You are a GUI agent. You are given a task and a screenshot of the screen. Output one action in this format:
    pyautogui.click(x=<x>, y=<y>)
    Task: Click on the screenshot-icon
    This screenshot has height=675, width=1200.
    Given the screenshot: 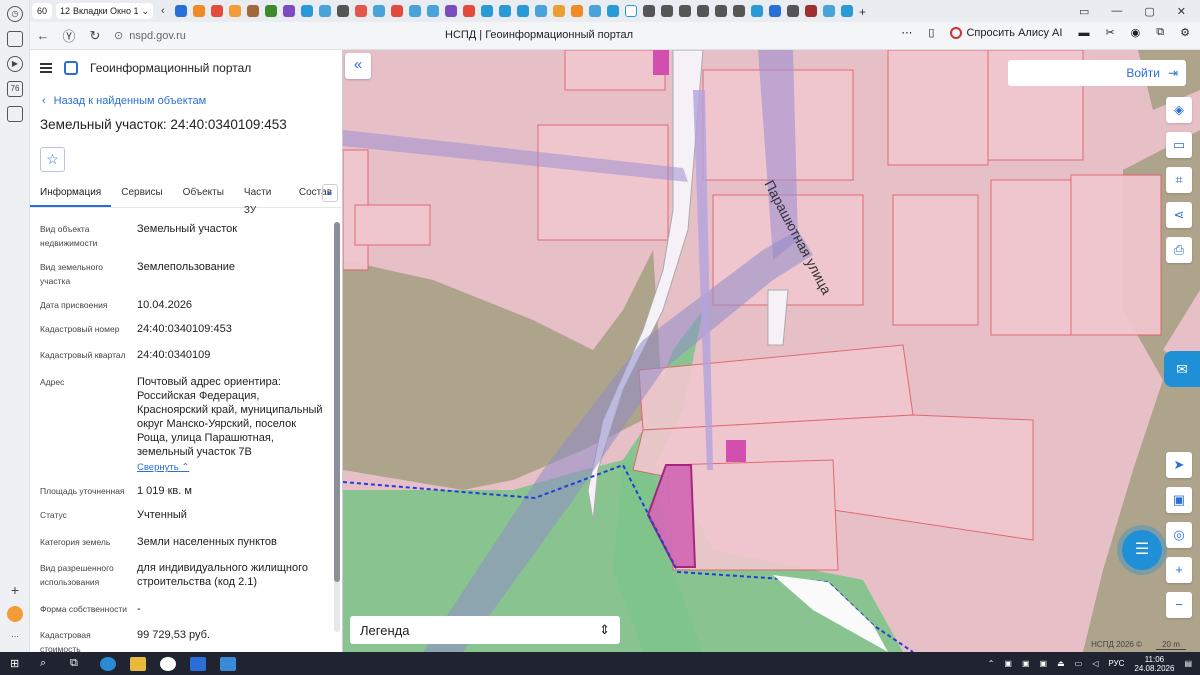 What is the action you would take?
    pyautogui.click(x=15, y=114)
    